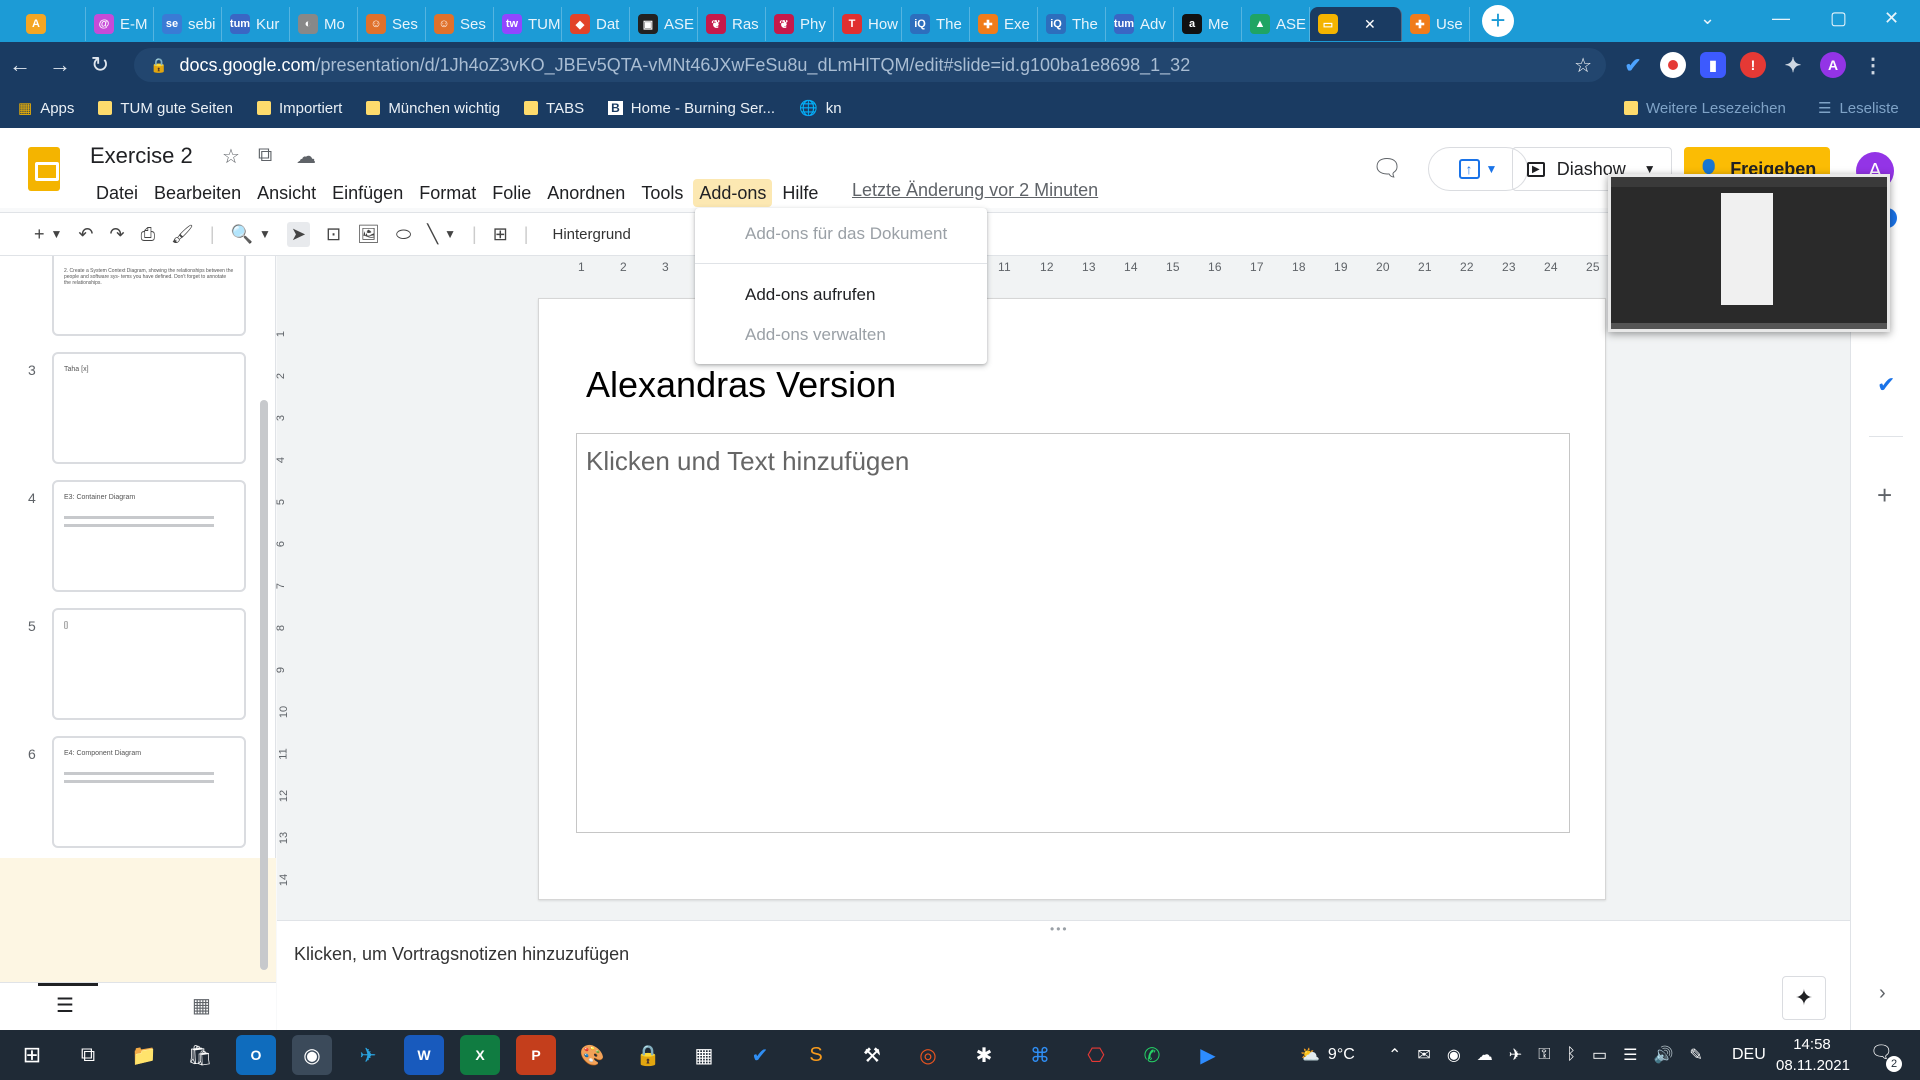  What do you see at coordinates (460, 24) in the screenshot?
I see `browser-tab: ☺ Ses` at bounding box center [460, 24].